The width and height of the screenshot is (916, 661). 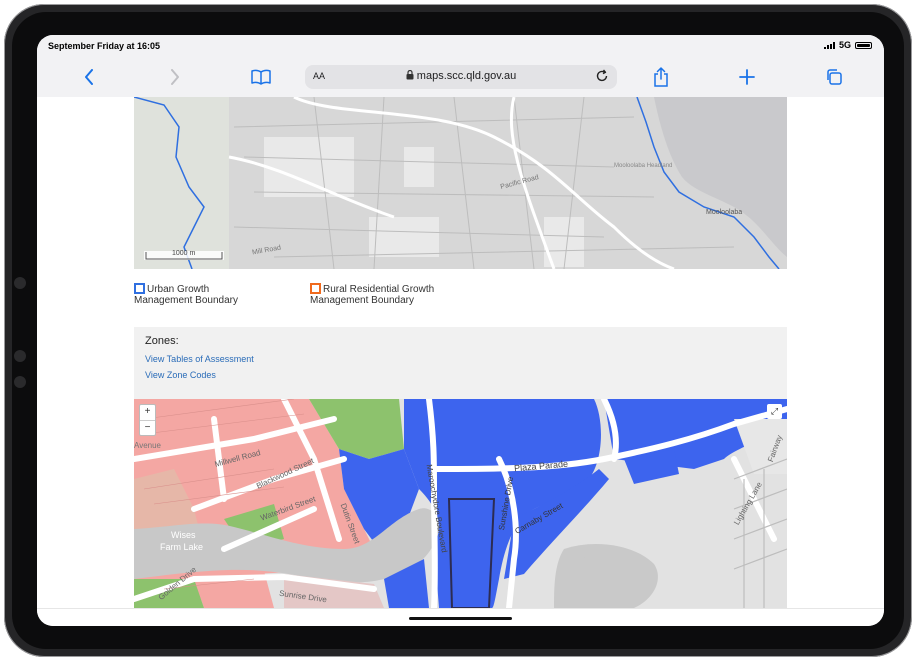 What do you see at coordinates (147, 445) in the screenshot?
I see `street-label-avenue-left: Avenue` at bounding box center [147, 445].